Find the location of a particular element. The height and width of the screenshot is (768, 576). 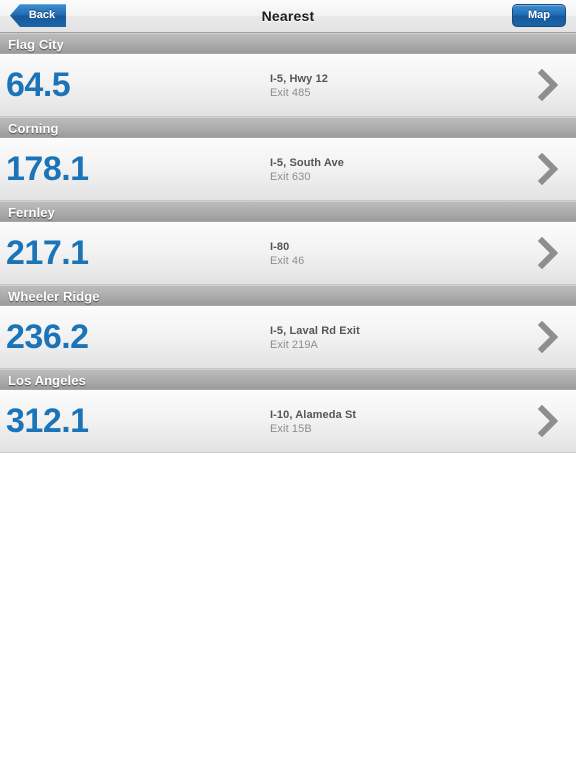

road-label: I-5, South Ave is located at coordinates (307, 163).